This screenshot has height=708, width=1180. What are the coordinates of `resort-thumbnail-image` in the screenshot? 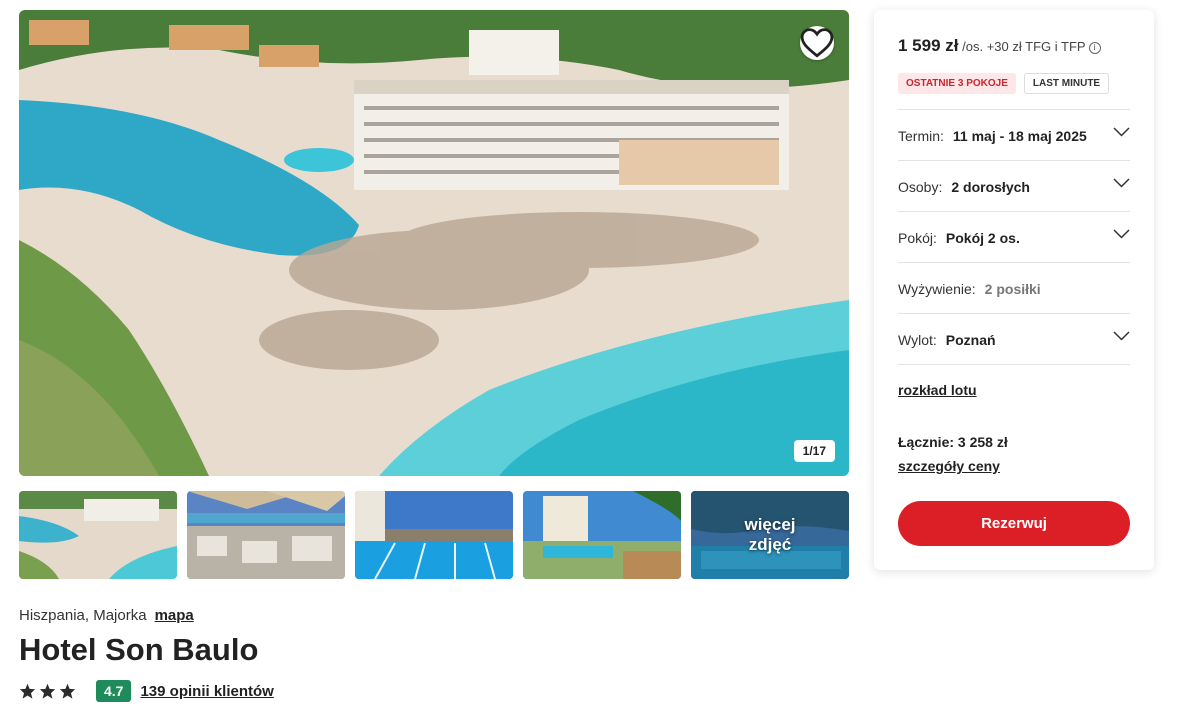 It's located at (602, 535).